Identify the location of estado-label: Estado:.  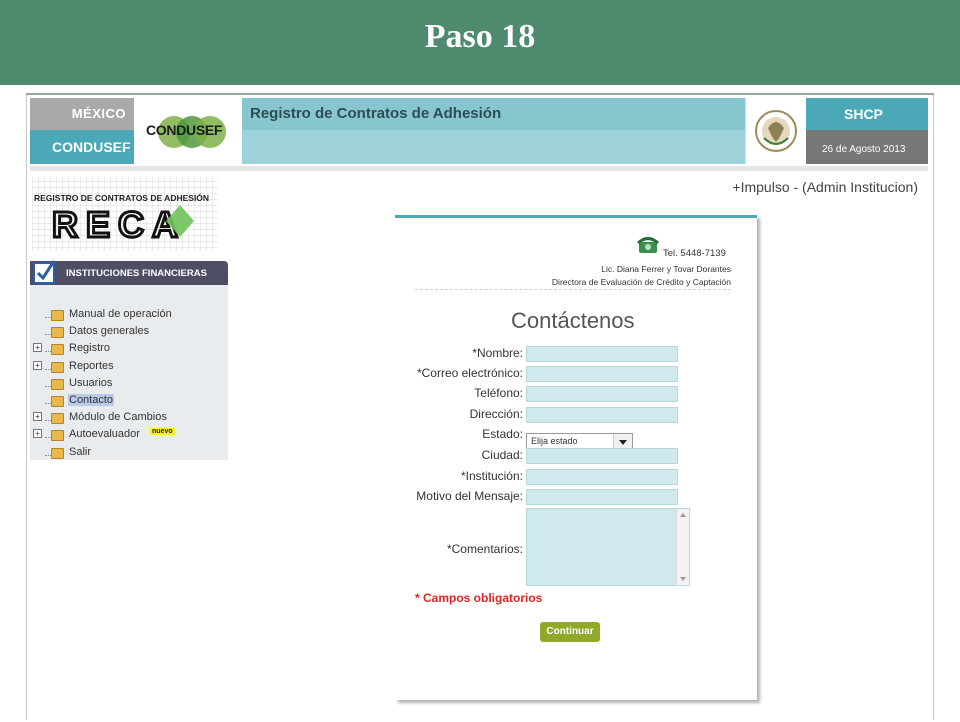
(502, 434).